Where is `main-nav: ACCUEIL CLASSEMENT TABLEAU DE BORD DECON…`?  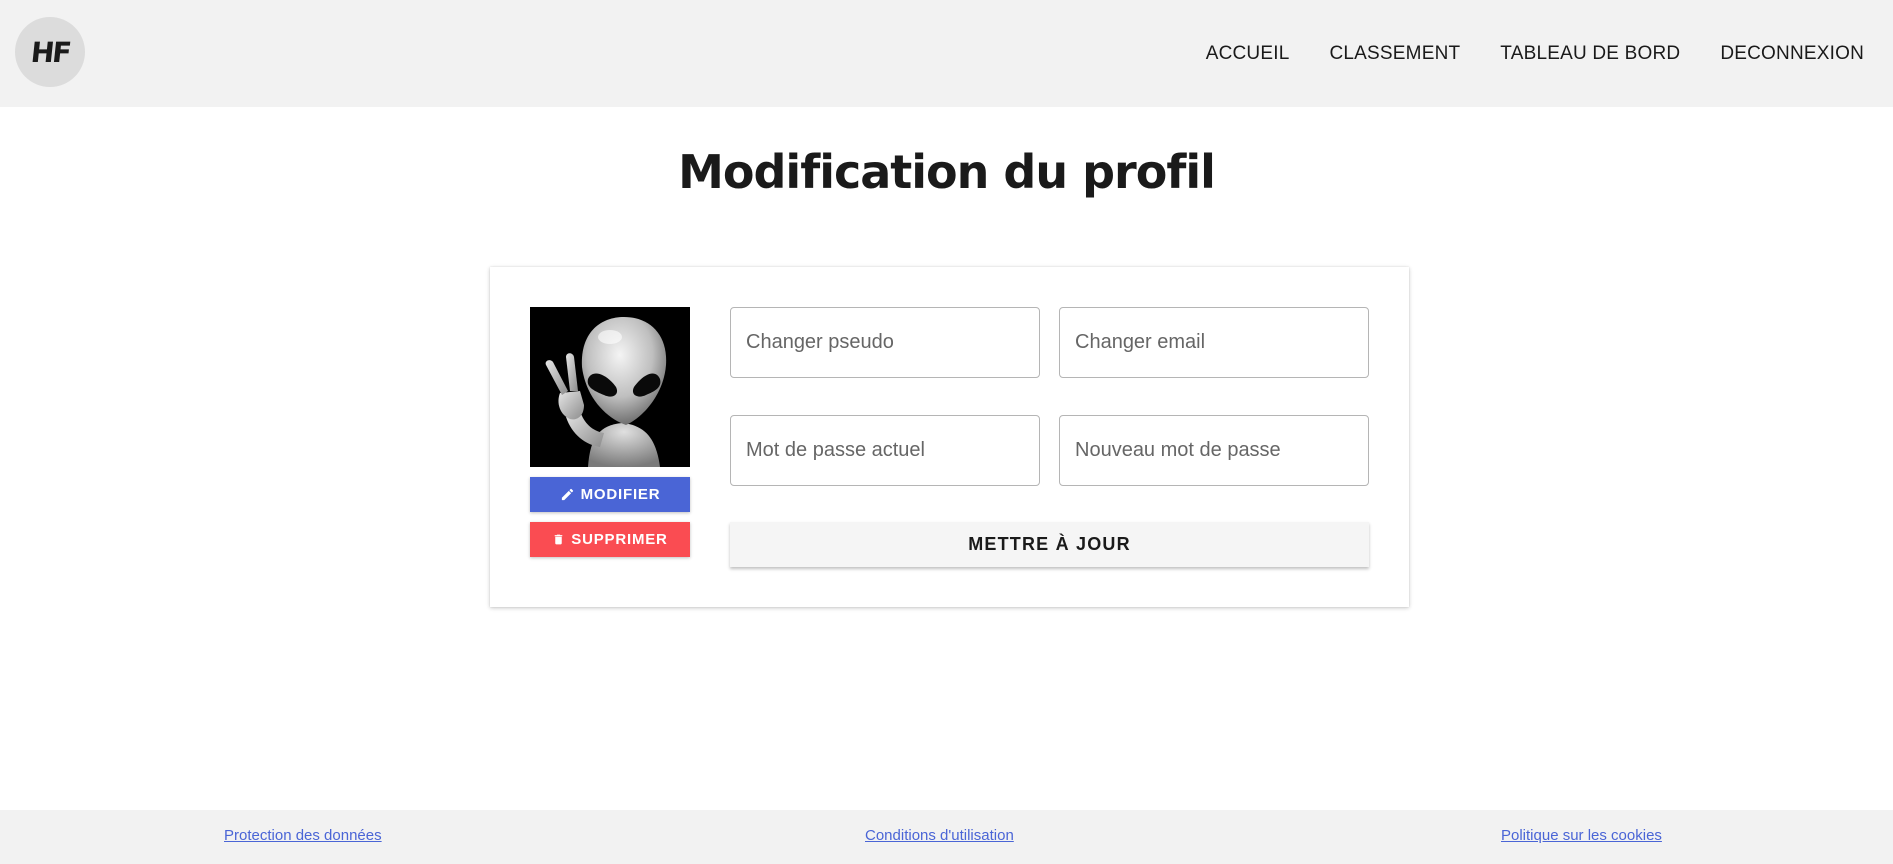 main-nav: ACCUEIL CLASSEMENT TABLEAU DE BORD DECON… is located at coordinates (1535, 53).